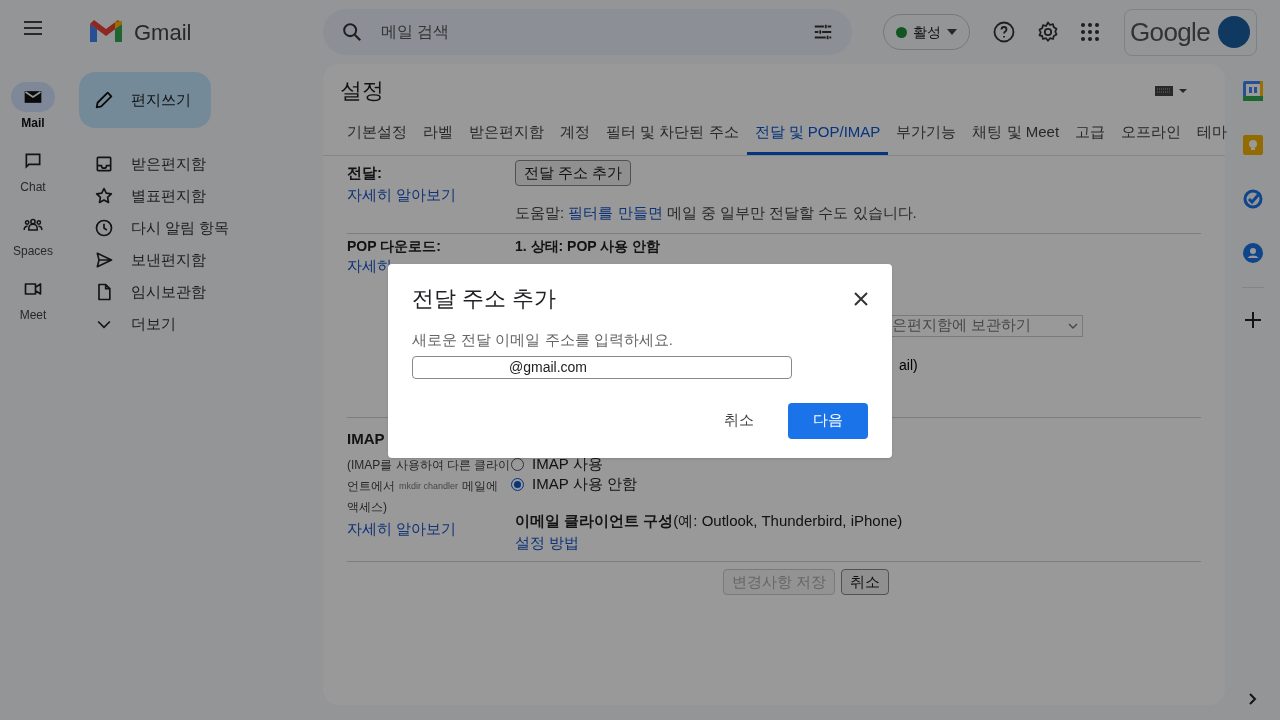 The height and width of the screenshot is (720, 1280). I want to click on nav-item: 별표편지함, so click(194, 196).